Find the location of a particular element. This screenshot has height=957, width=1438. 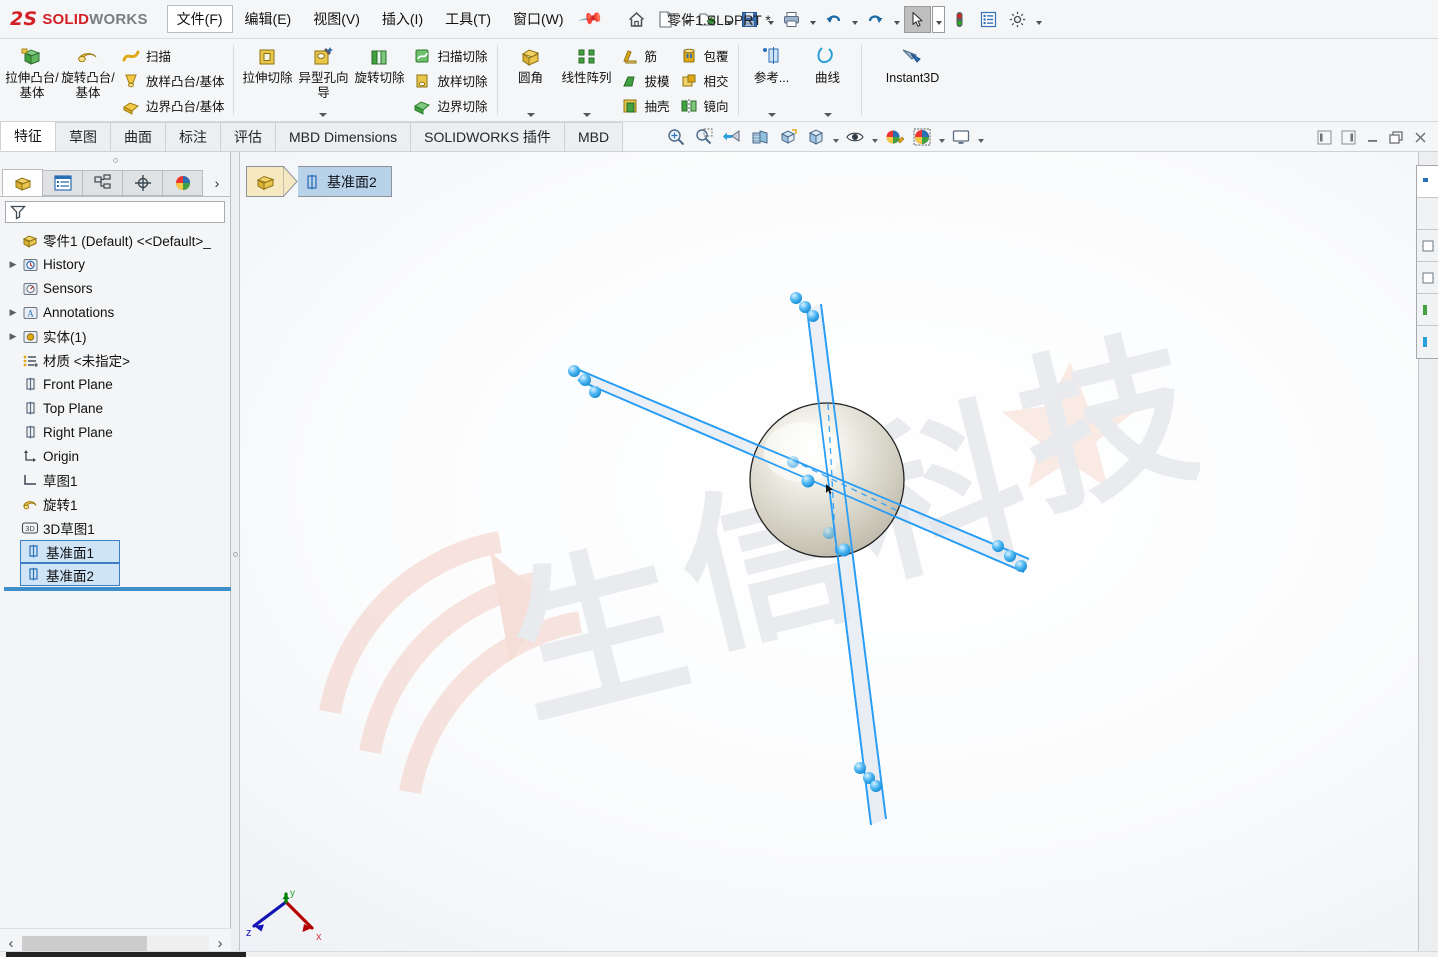

datum-plane-1-band is located at coordinates (846, 564).